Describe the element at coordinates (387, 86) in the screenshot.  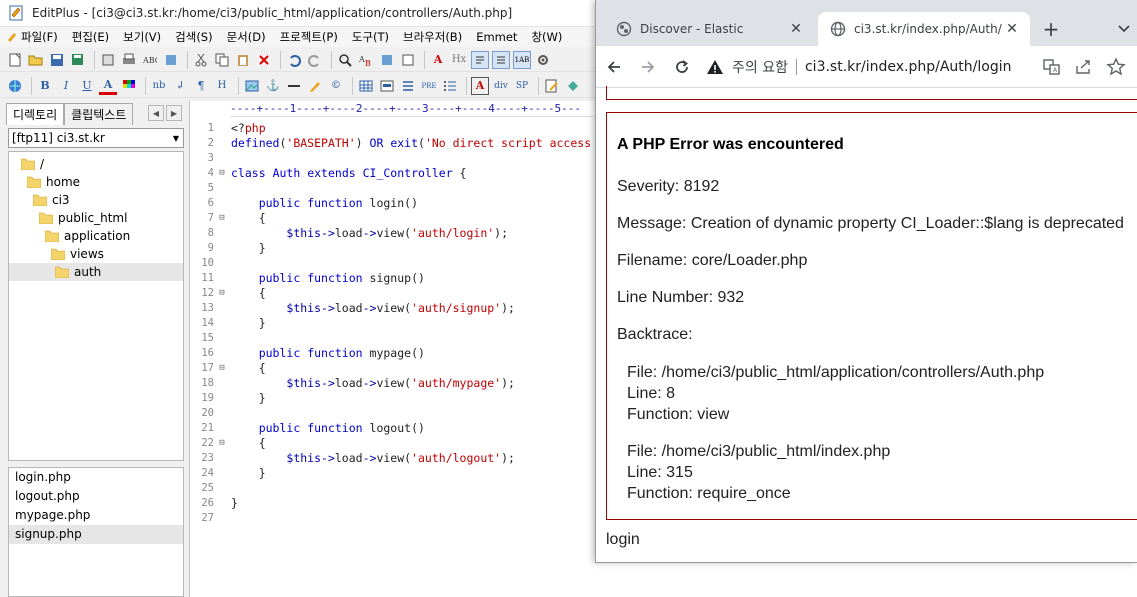
I see `form-icon` at that location.